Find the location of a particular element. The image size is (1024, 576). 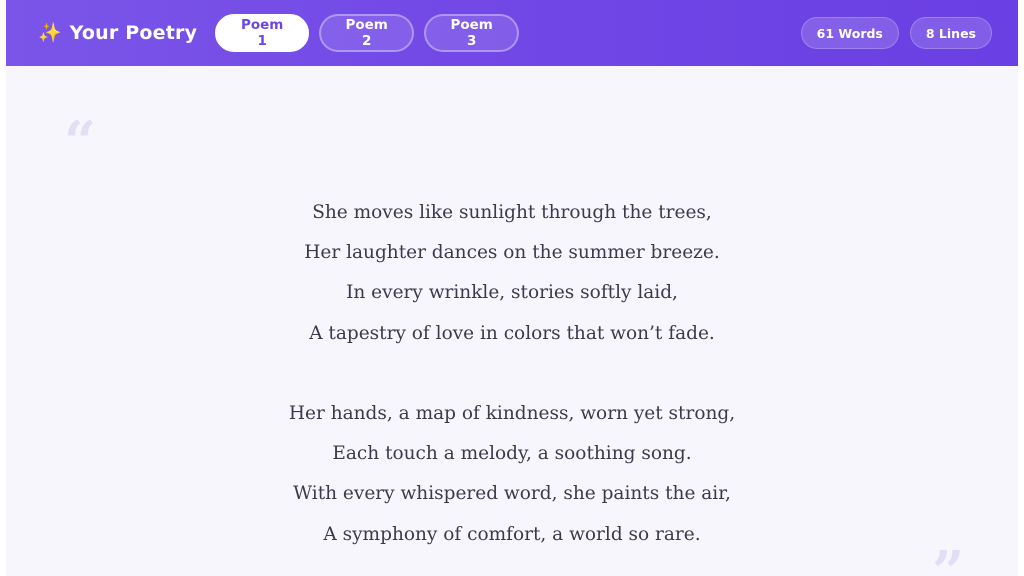

tab-poem-3: Poem 3 is located at coordinates (472, 33).